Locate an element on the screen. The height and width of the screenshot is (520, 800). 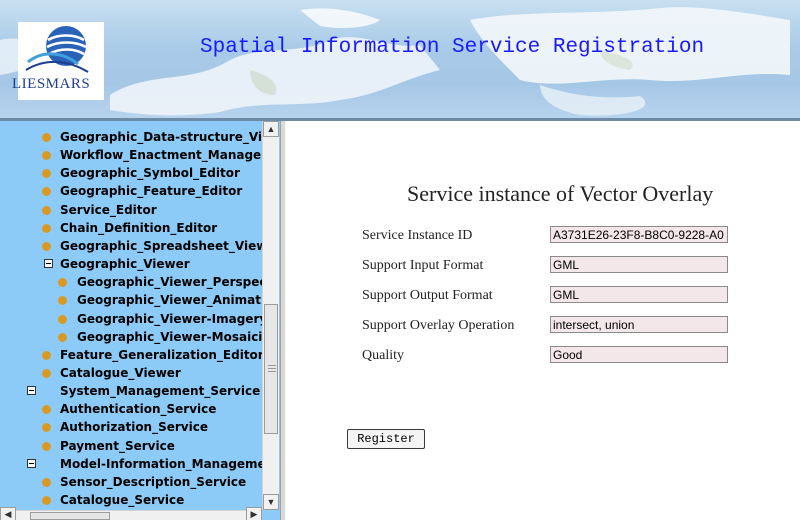
service-instance-id-label: Service Instance ID is located at coordinates (417, 235).